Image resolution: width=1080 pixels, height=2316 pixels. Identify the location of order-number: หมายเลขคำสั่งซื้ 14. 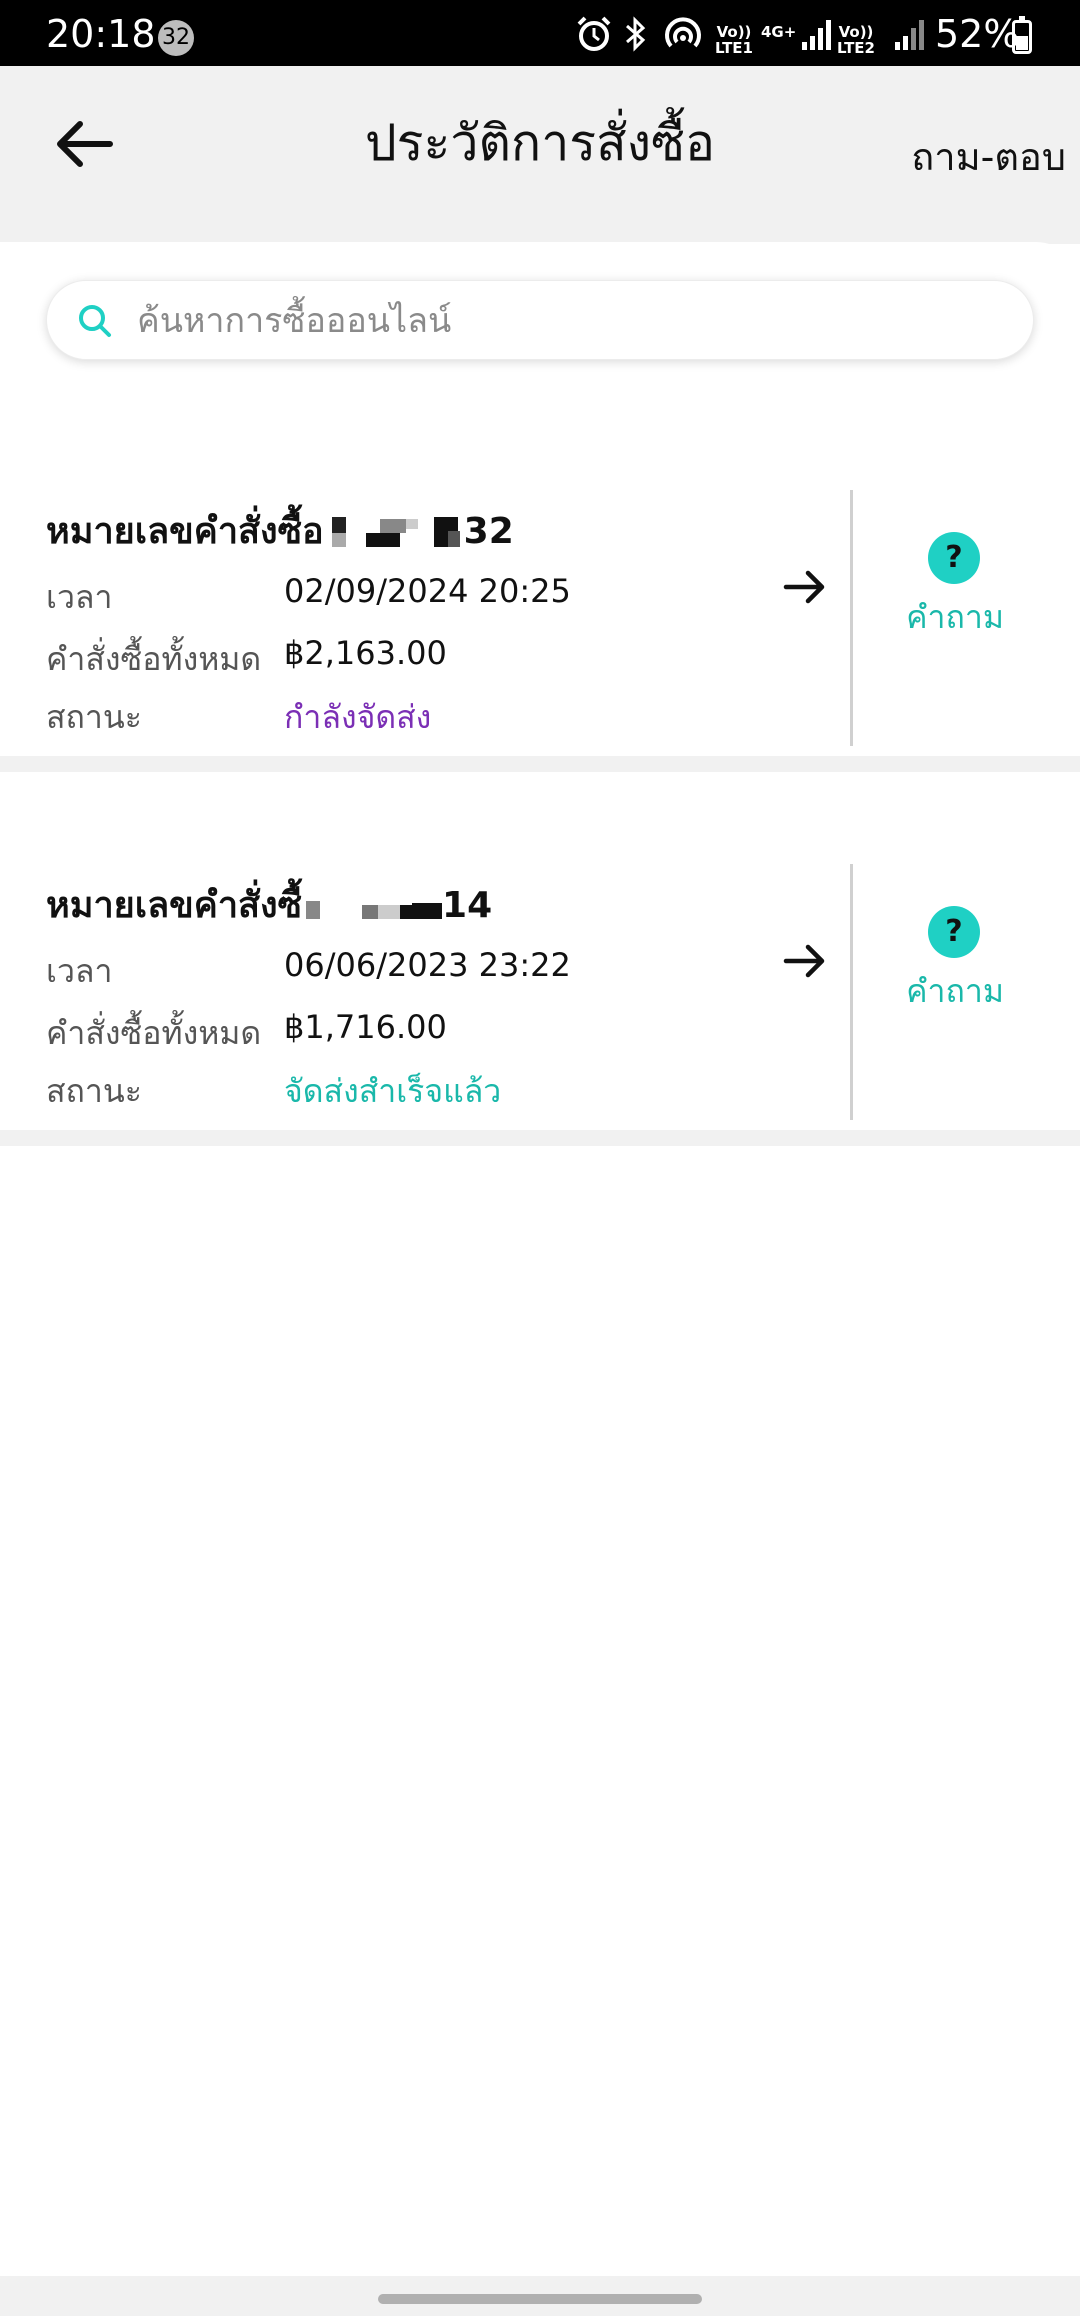
(269, 904).